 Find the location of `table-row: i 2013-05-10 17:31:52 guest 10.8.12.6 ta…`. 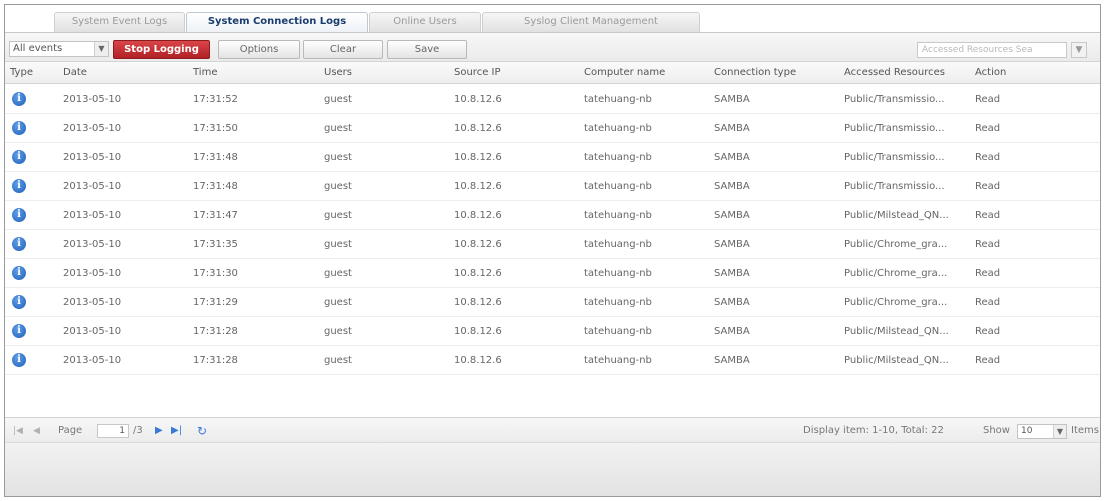

table-row: i 2013-05-10 17:31:52 guest 10.8.12.6 ta… is located at coordinates (552, 99).